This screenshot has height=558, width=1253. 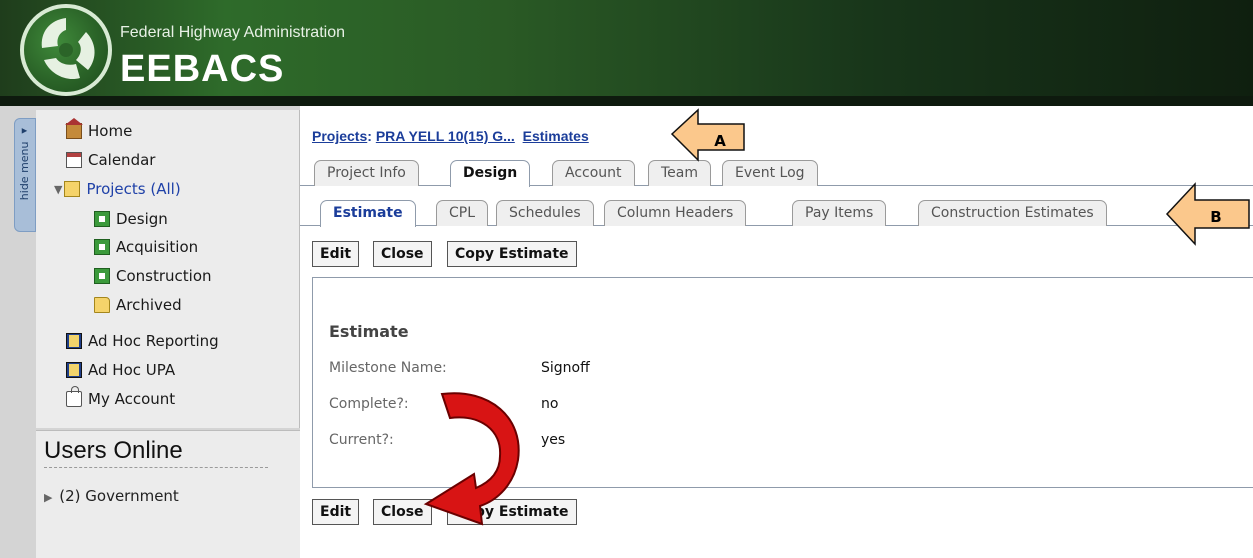 What do you see at coordinates (369, 404) in the screenshot?
I see `complete-label: Complete?:` at bounding box center [369, 404].